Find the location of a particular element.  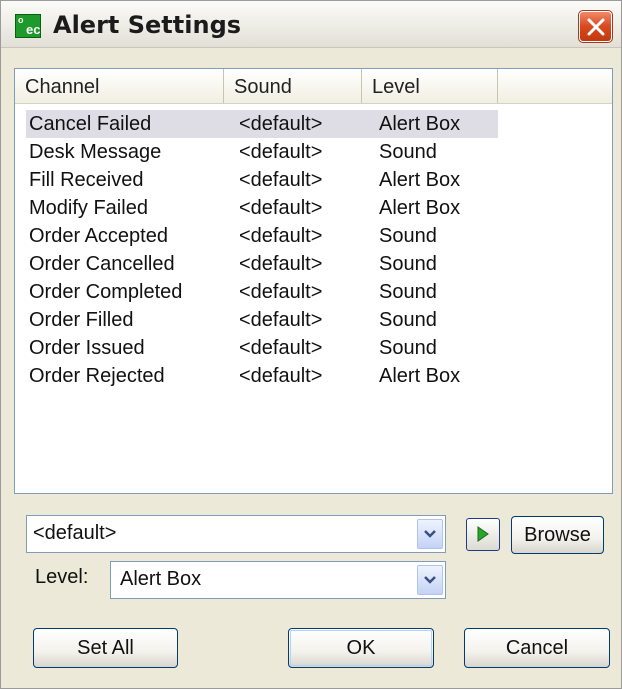

row-channel: Order Accepted is located at coordinates (98, 236).